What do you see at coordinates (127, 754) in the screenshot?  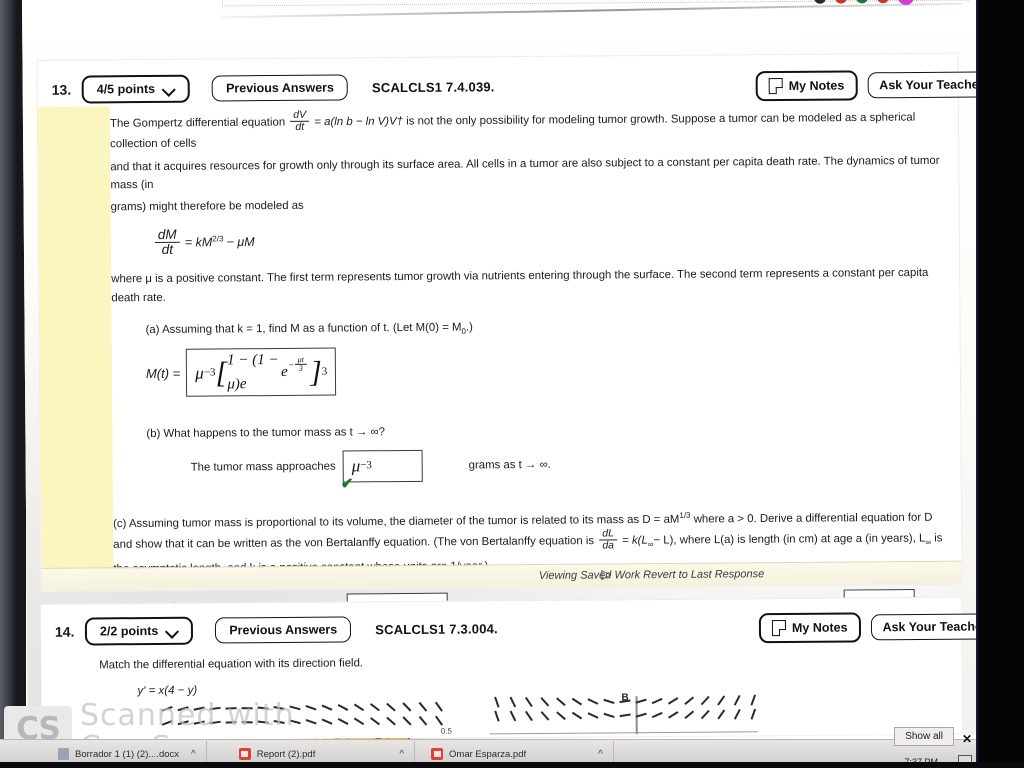 I see `taskbar-item-docx-label: Borrador 1 (1) (2)....docx` at bounding box center [127, 754].